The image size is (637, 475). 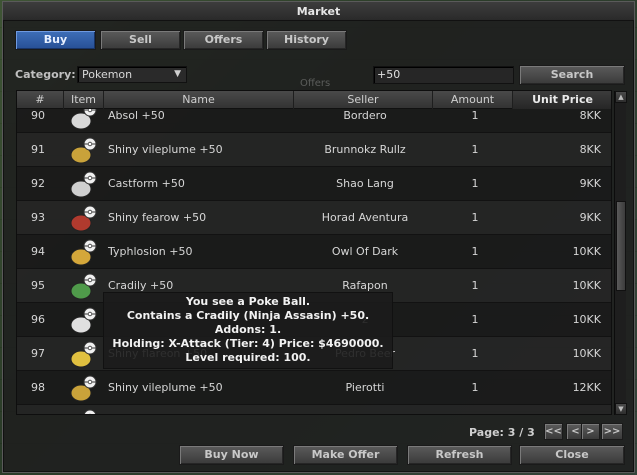 I want to click on search-button: Search, so click(x=572, y=75).